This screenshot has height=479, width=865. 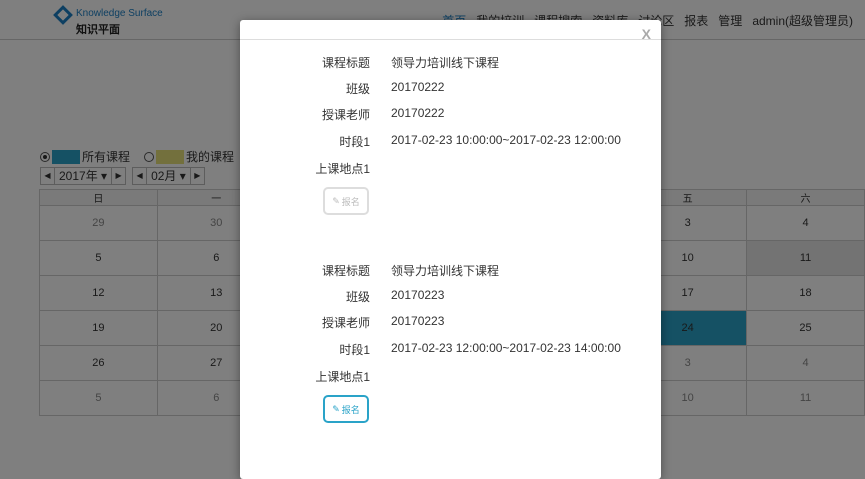 I want to click on course-period-value: 2017-02-23 10:00:00~2017-02-23 12:00:00, so click(x=506, y=140).